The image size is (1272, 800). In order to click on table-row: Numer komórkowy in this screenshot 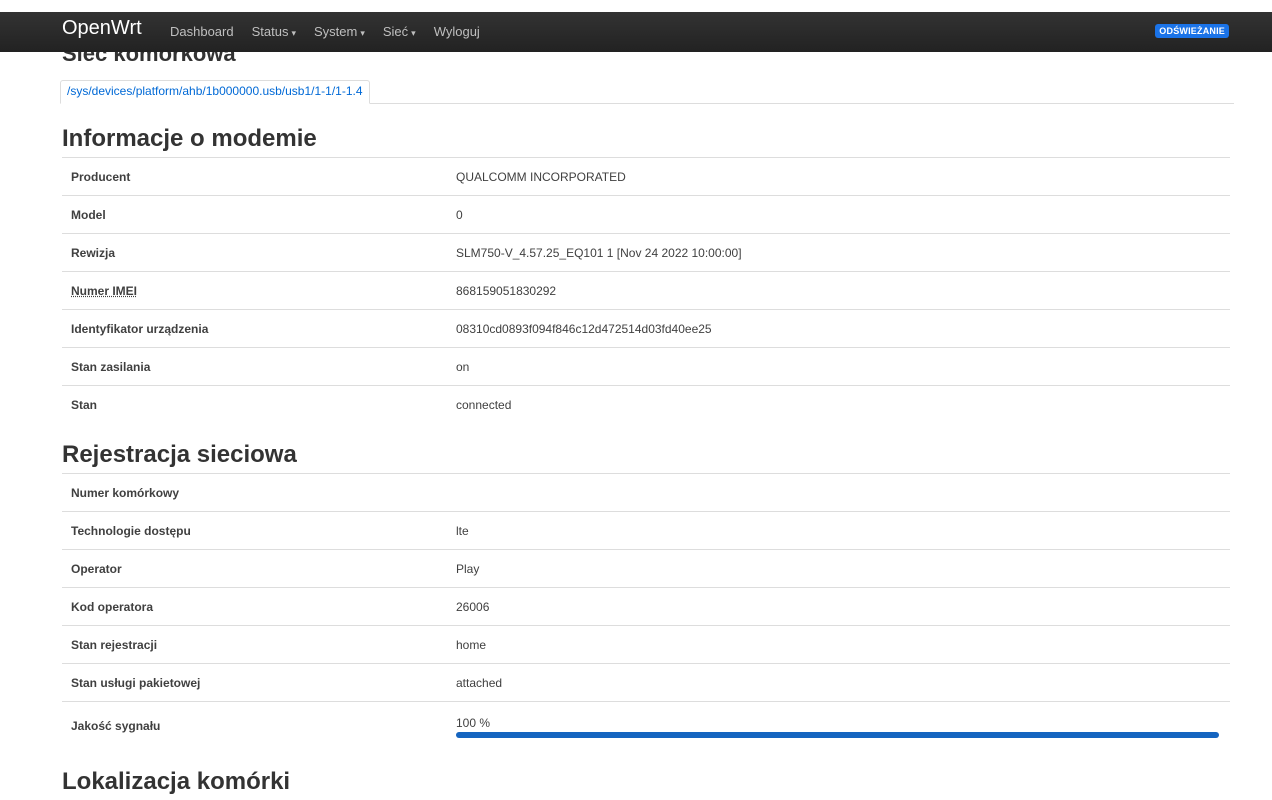, I will do `click(646, 492)`.